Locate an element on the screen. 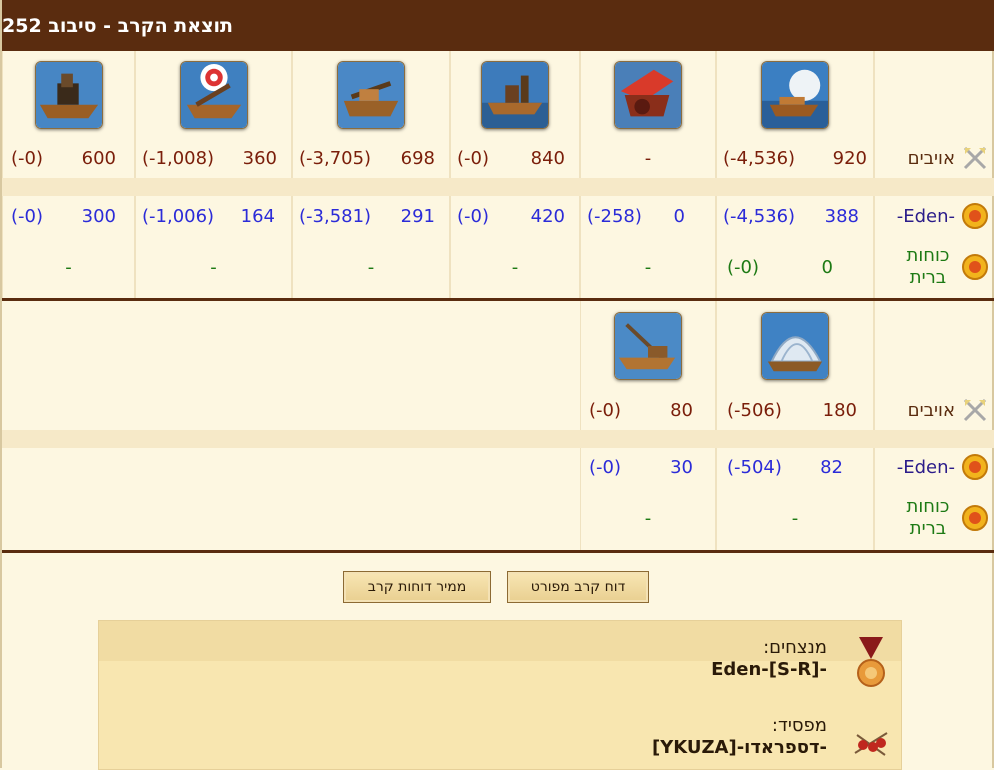 The width and height of the screenshot is (994, 770). loss-value: (-258) is located at coordinates (614, 216).